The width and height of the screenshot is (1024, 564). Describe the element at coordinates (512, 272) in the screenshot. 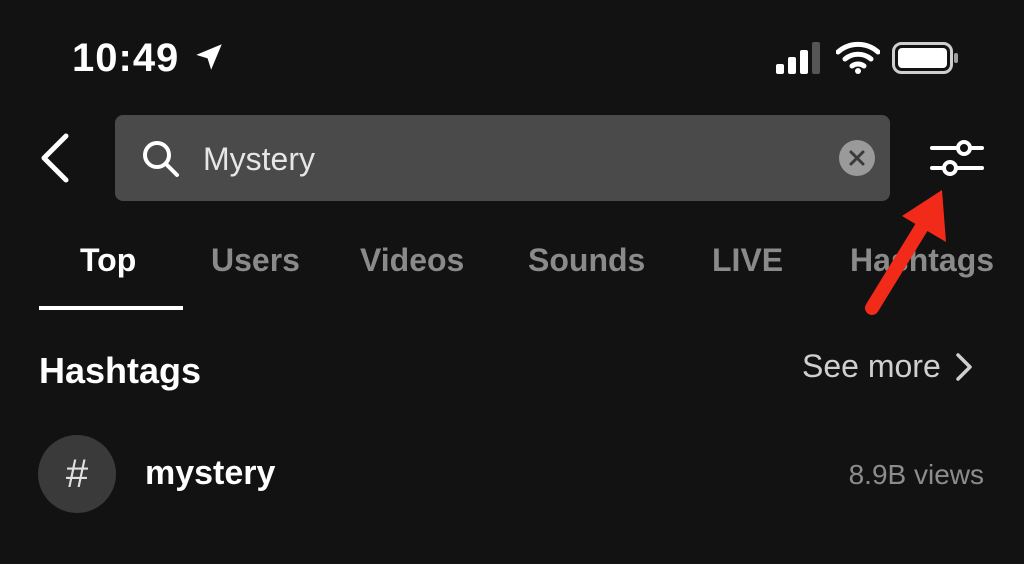

I see `search-tabs: Top Users Videos Sounds LIVE Hashtags` at that location.